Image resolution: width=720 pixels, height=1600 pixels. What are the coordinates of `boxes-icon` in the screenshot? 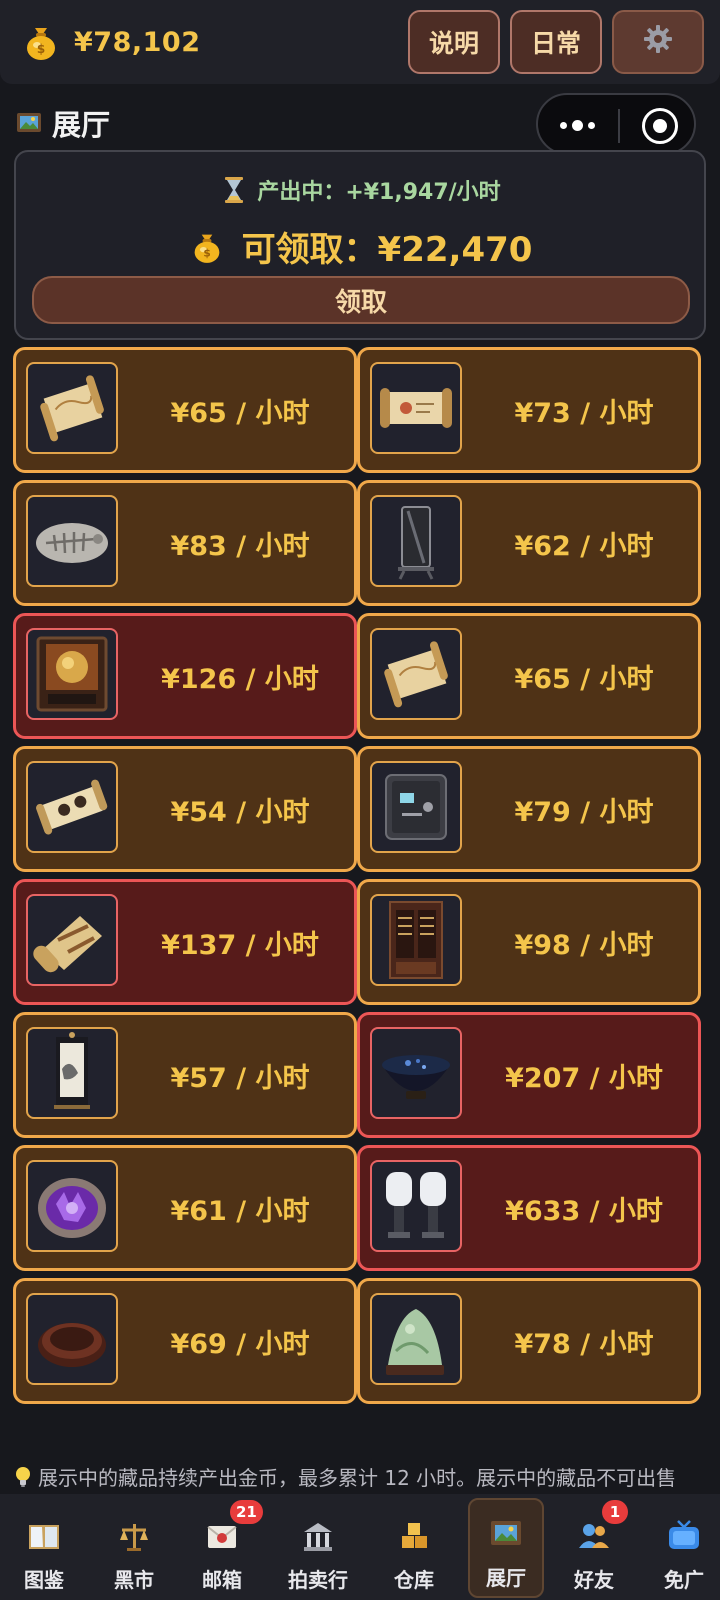 It's located at (414, 1536).